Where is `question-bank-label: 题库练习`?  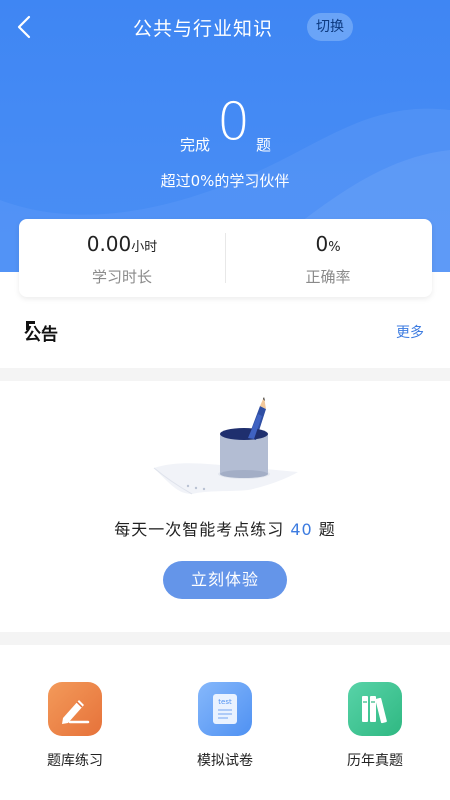
question-bank-label: 题库练习 is located at coordinates (75, 761).